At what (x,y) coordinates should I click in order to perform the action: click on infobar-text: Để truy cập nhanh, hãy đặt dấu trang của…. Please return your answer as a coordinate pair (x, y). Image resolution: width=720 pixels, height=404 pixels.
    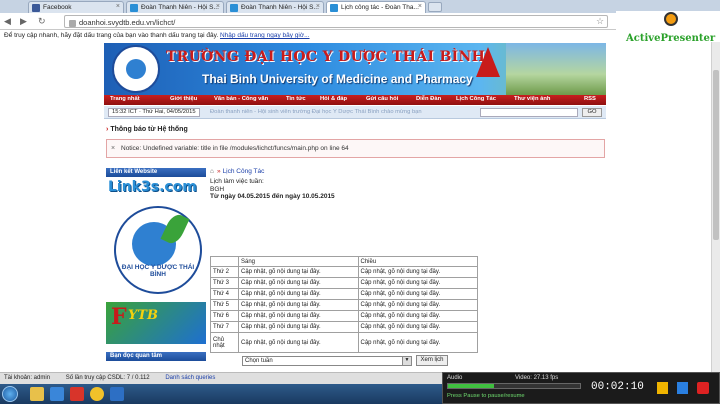
    Looking at the image, I should click on (111, 35).